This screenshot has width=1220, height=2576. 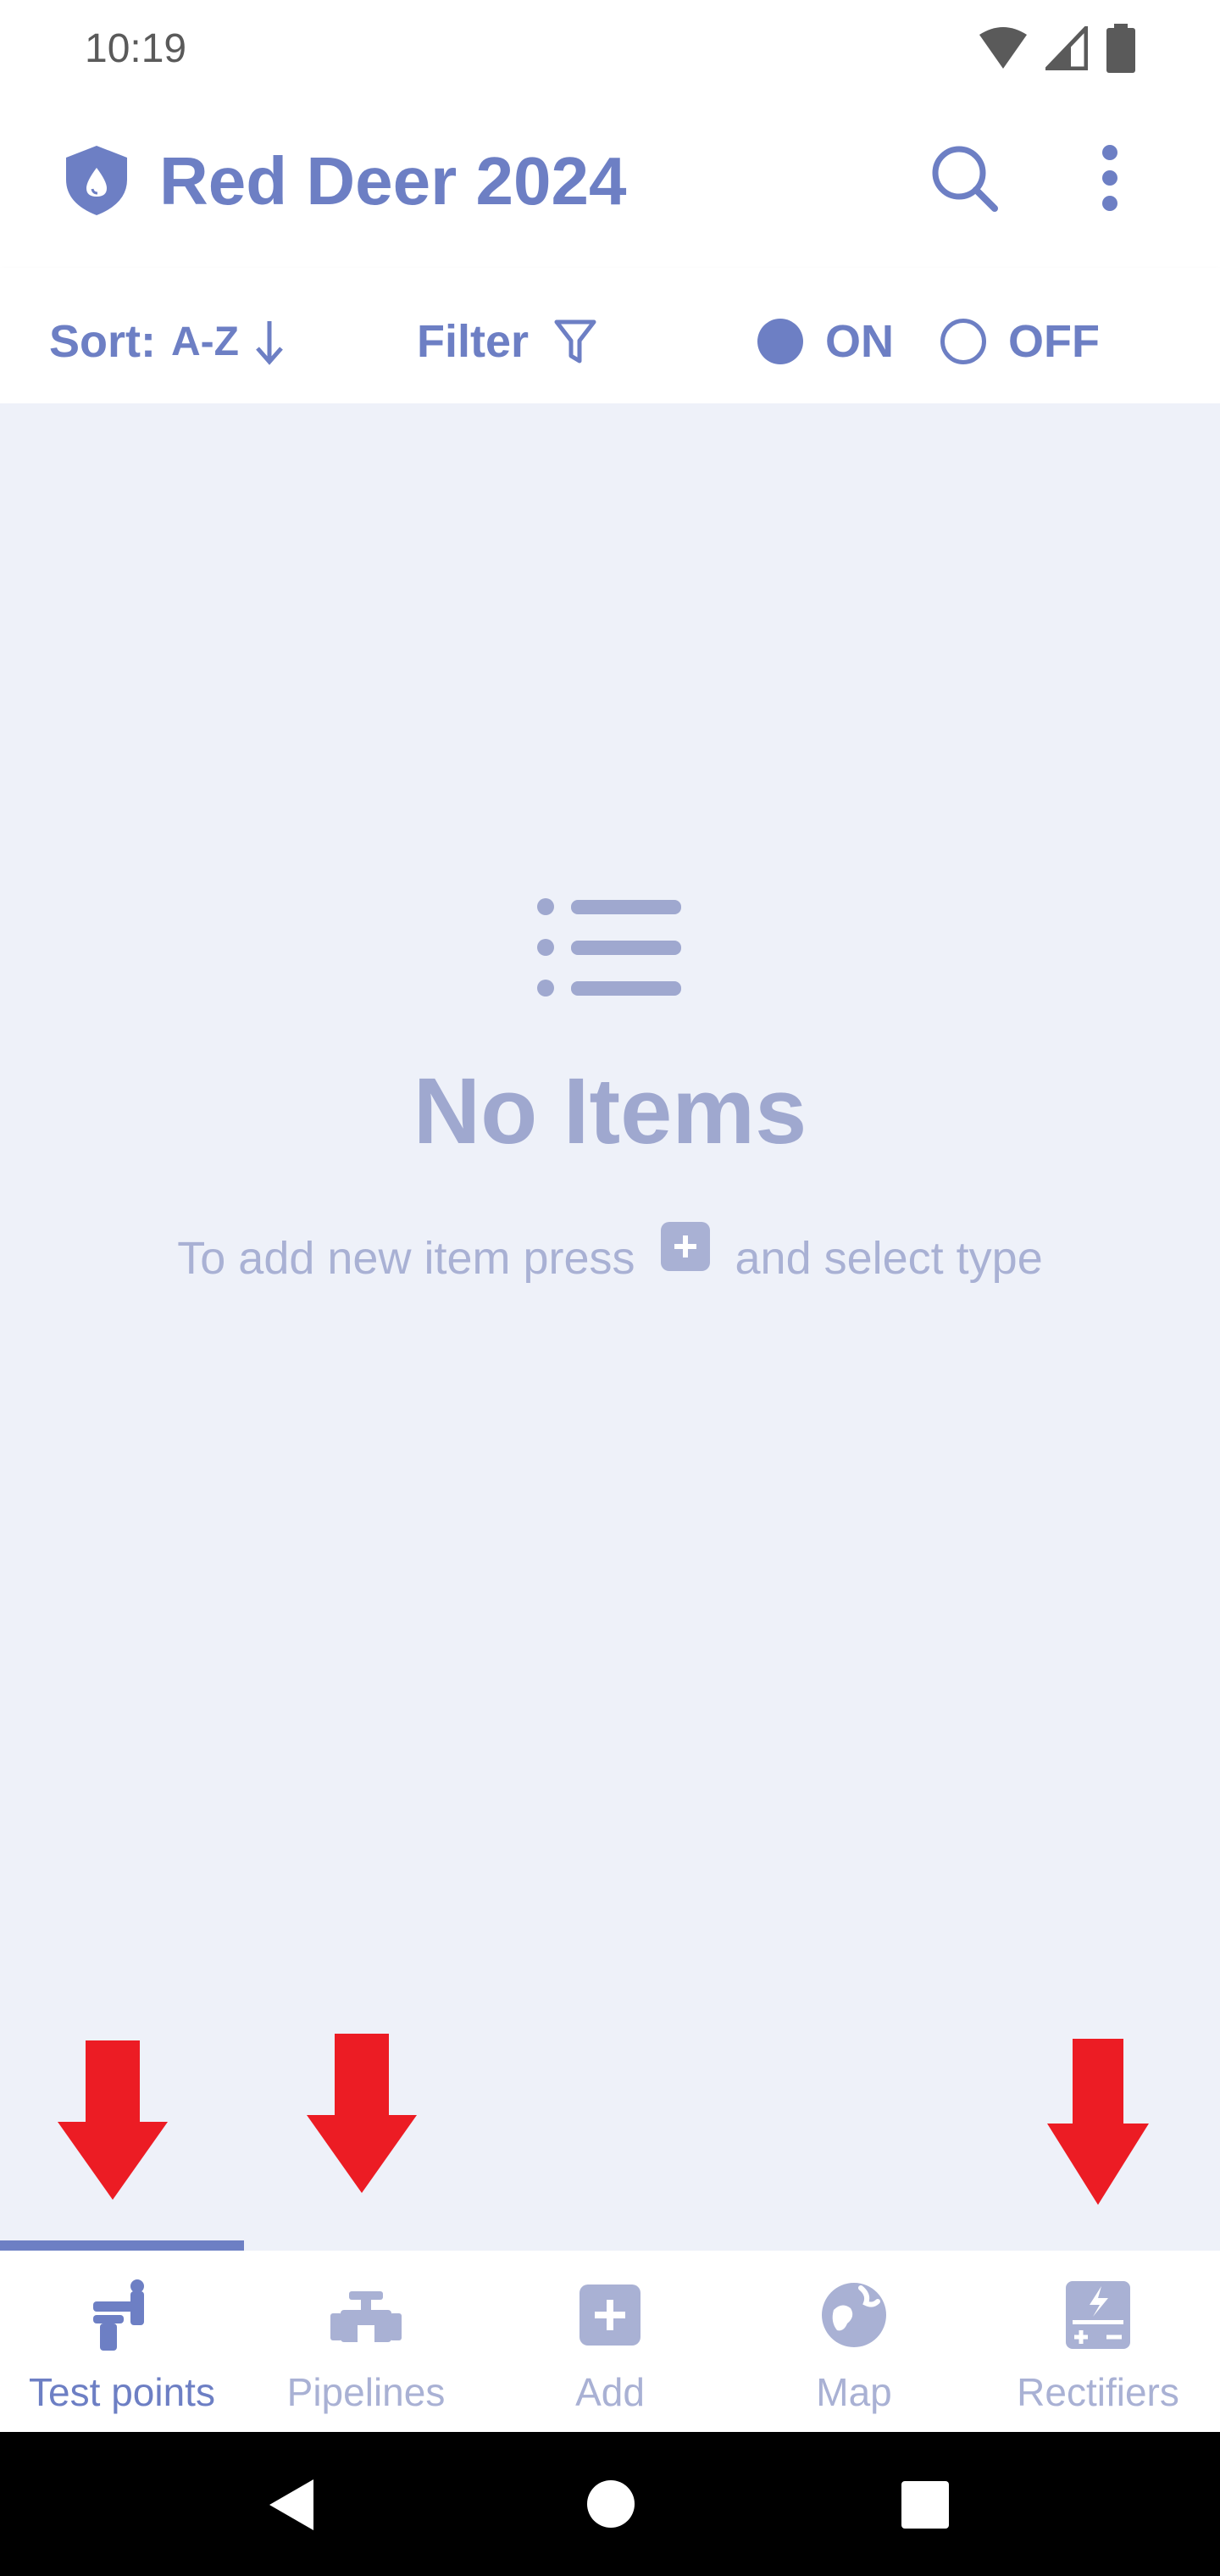 I want to click on sort-label: Sort:, so click(x=102, y=341).